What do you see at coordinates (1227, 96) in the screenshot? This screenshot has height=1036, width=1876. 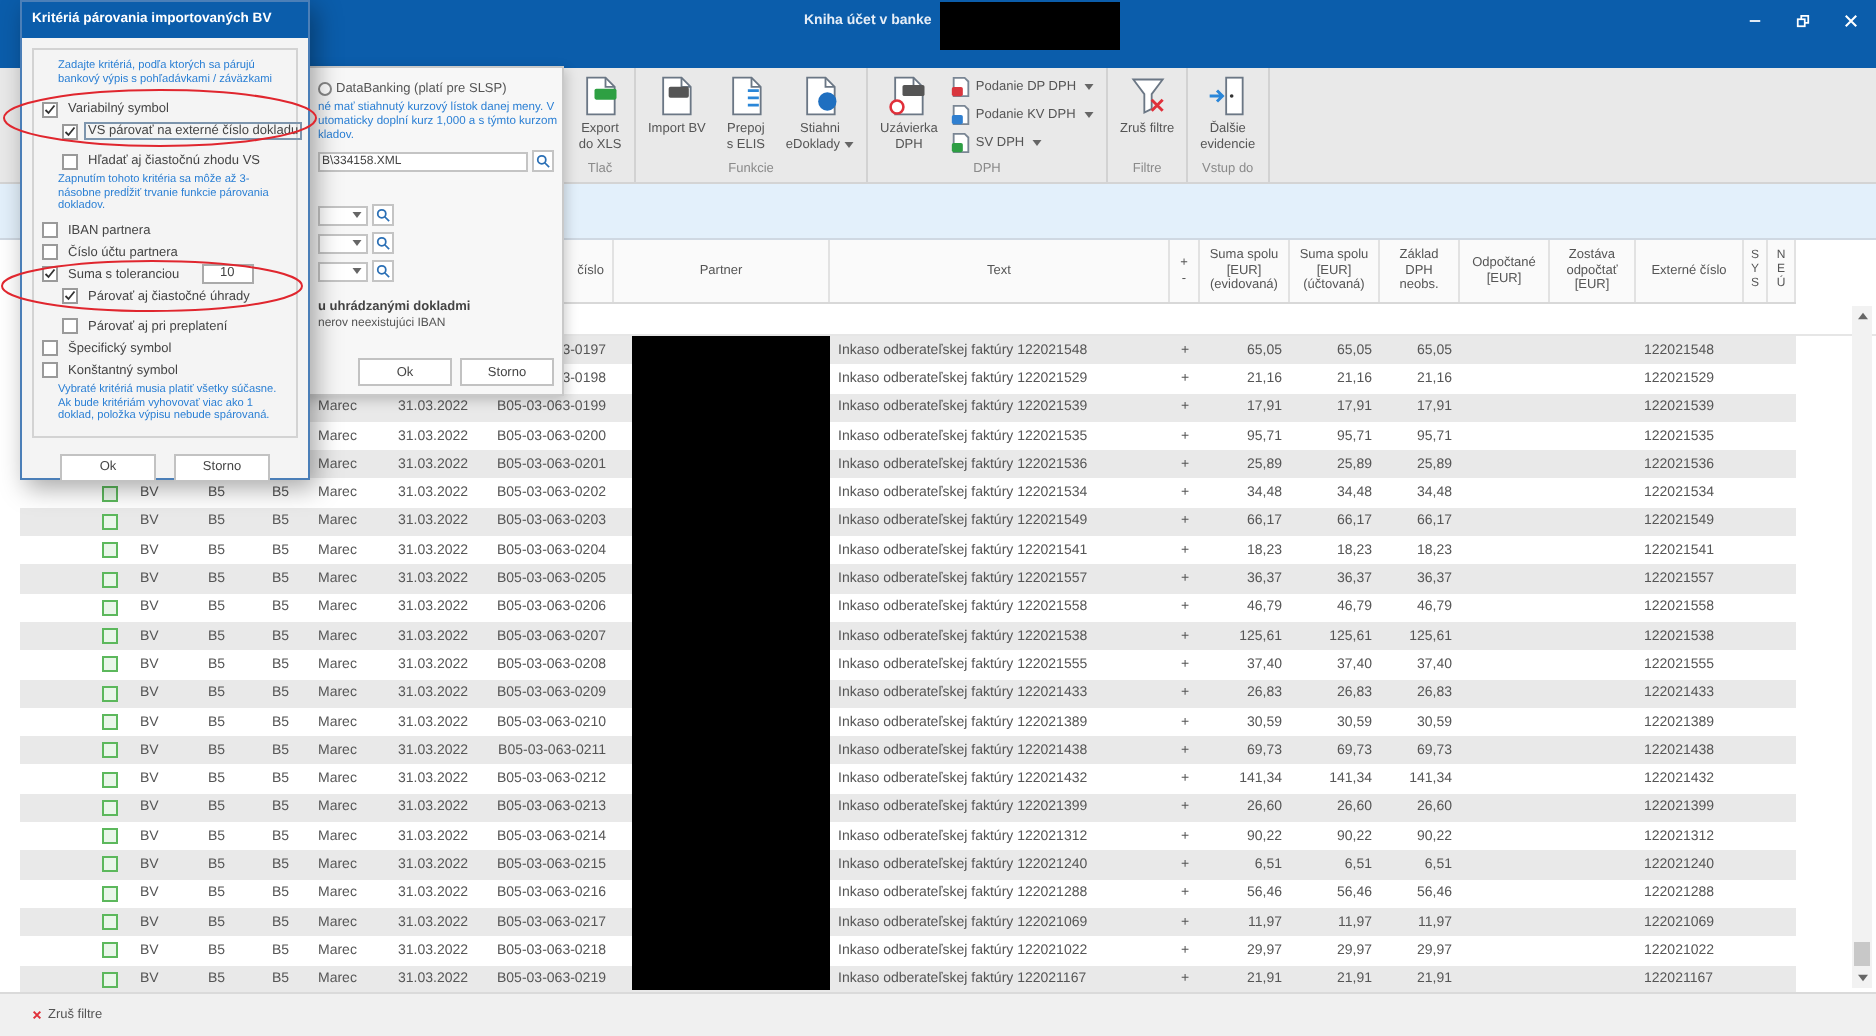 I see `door-arrow-icon` at bounding box center [1227, 96].